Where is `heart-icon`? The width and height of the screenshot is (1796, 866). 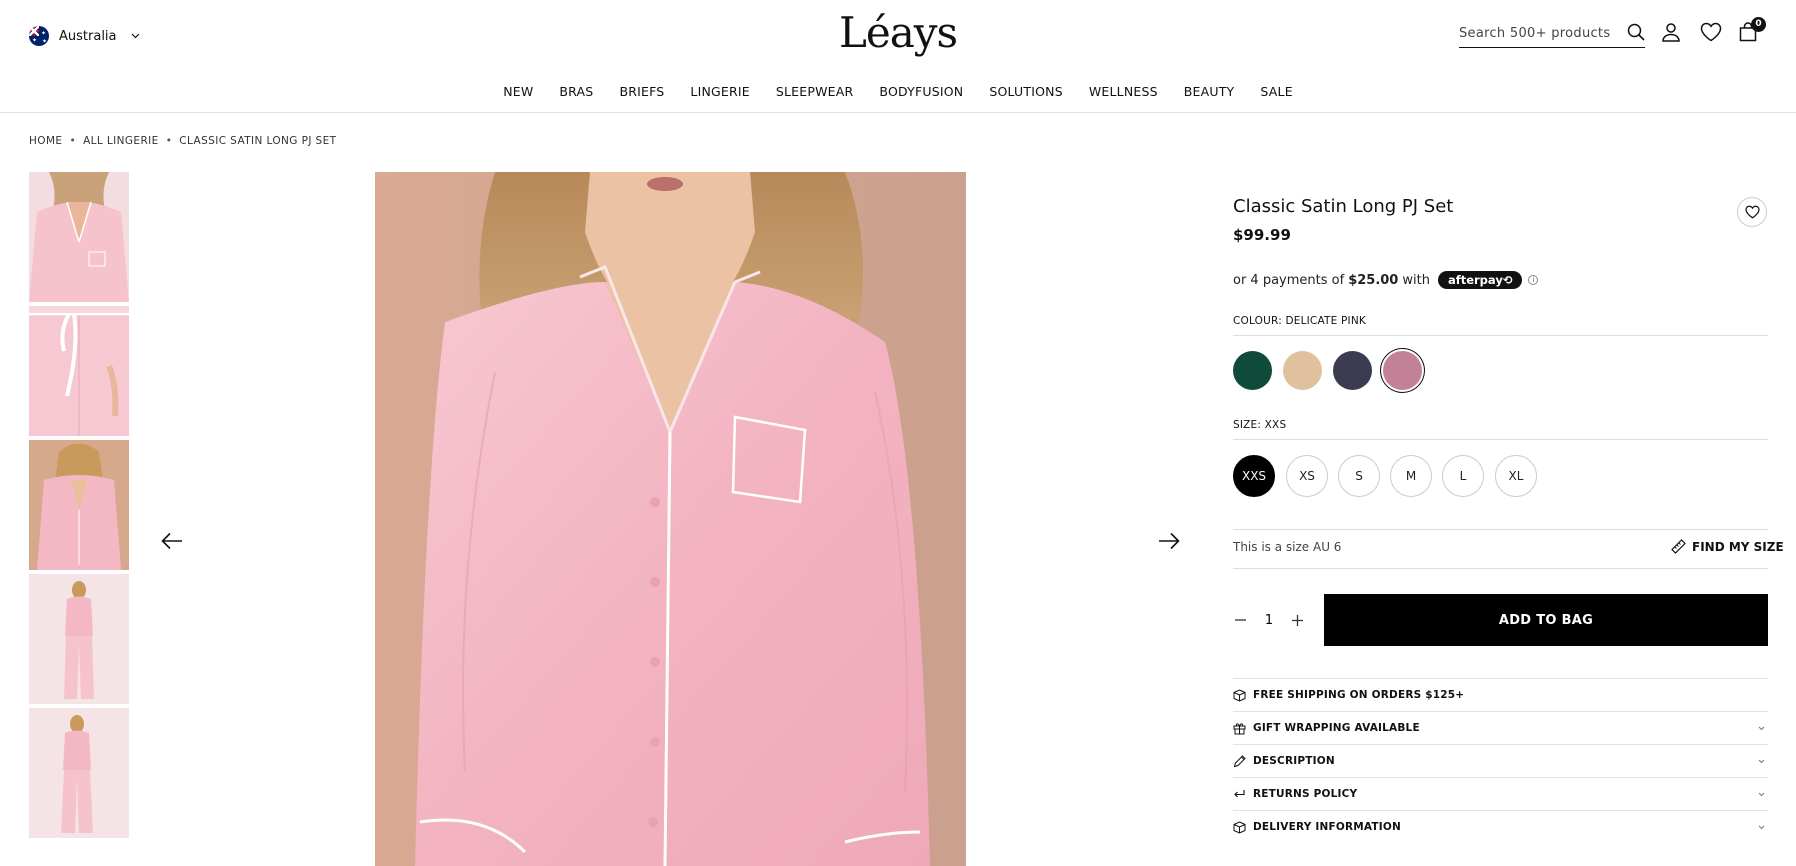 heart-icon is located at coordinates (1752, 212).